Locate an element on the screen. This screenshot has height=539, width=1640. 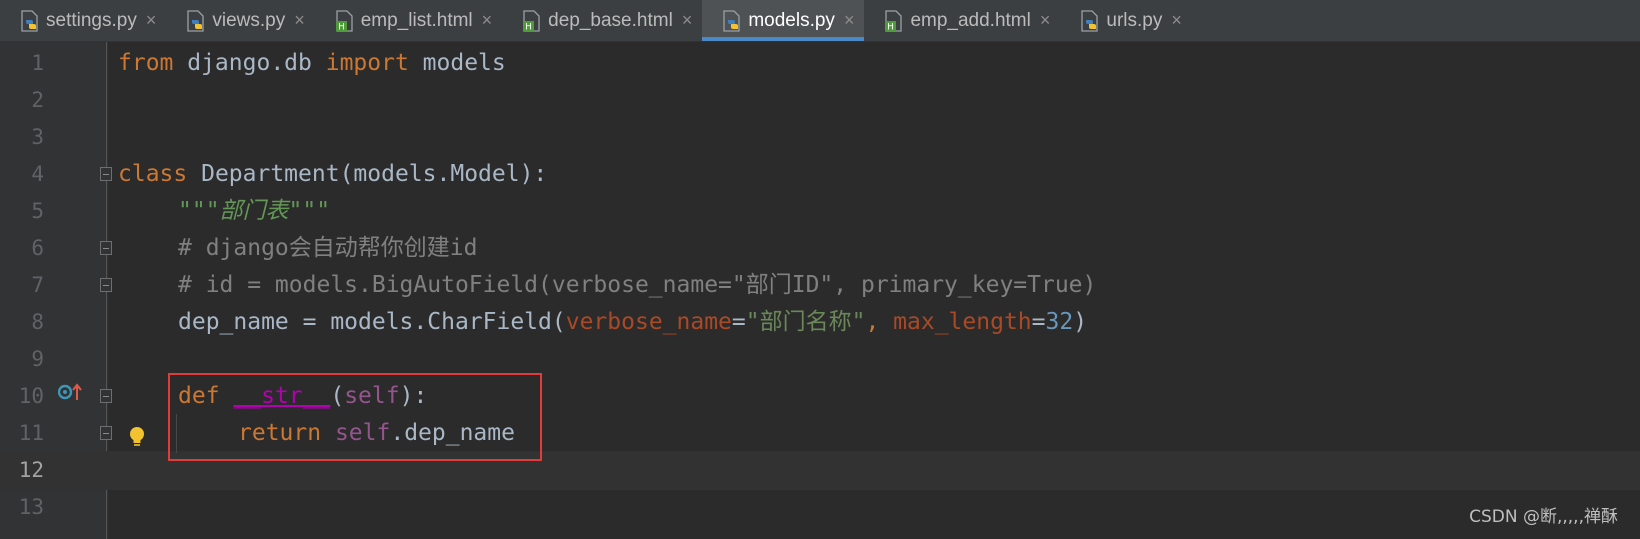
param-verbose-name: verbose_name is located at coordinates (648, 322).